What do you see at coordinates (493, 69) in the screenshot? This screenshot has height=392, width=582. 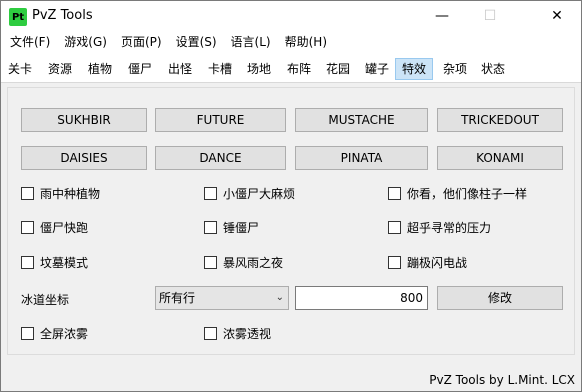 I see `tab-status: 状态` at bounding box center [493, 69].